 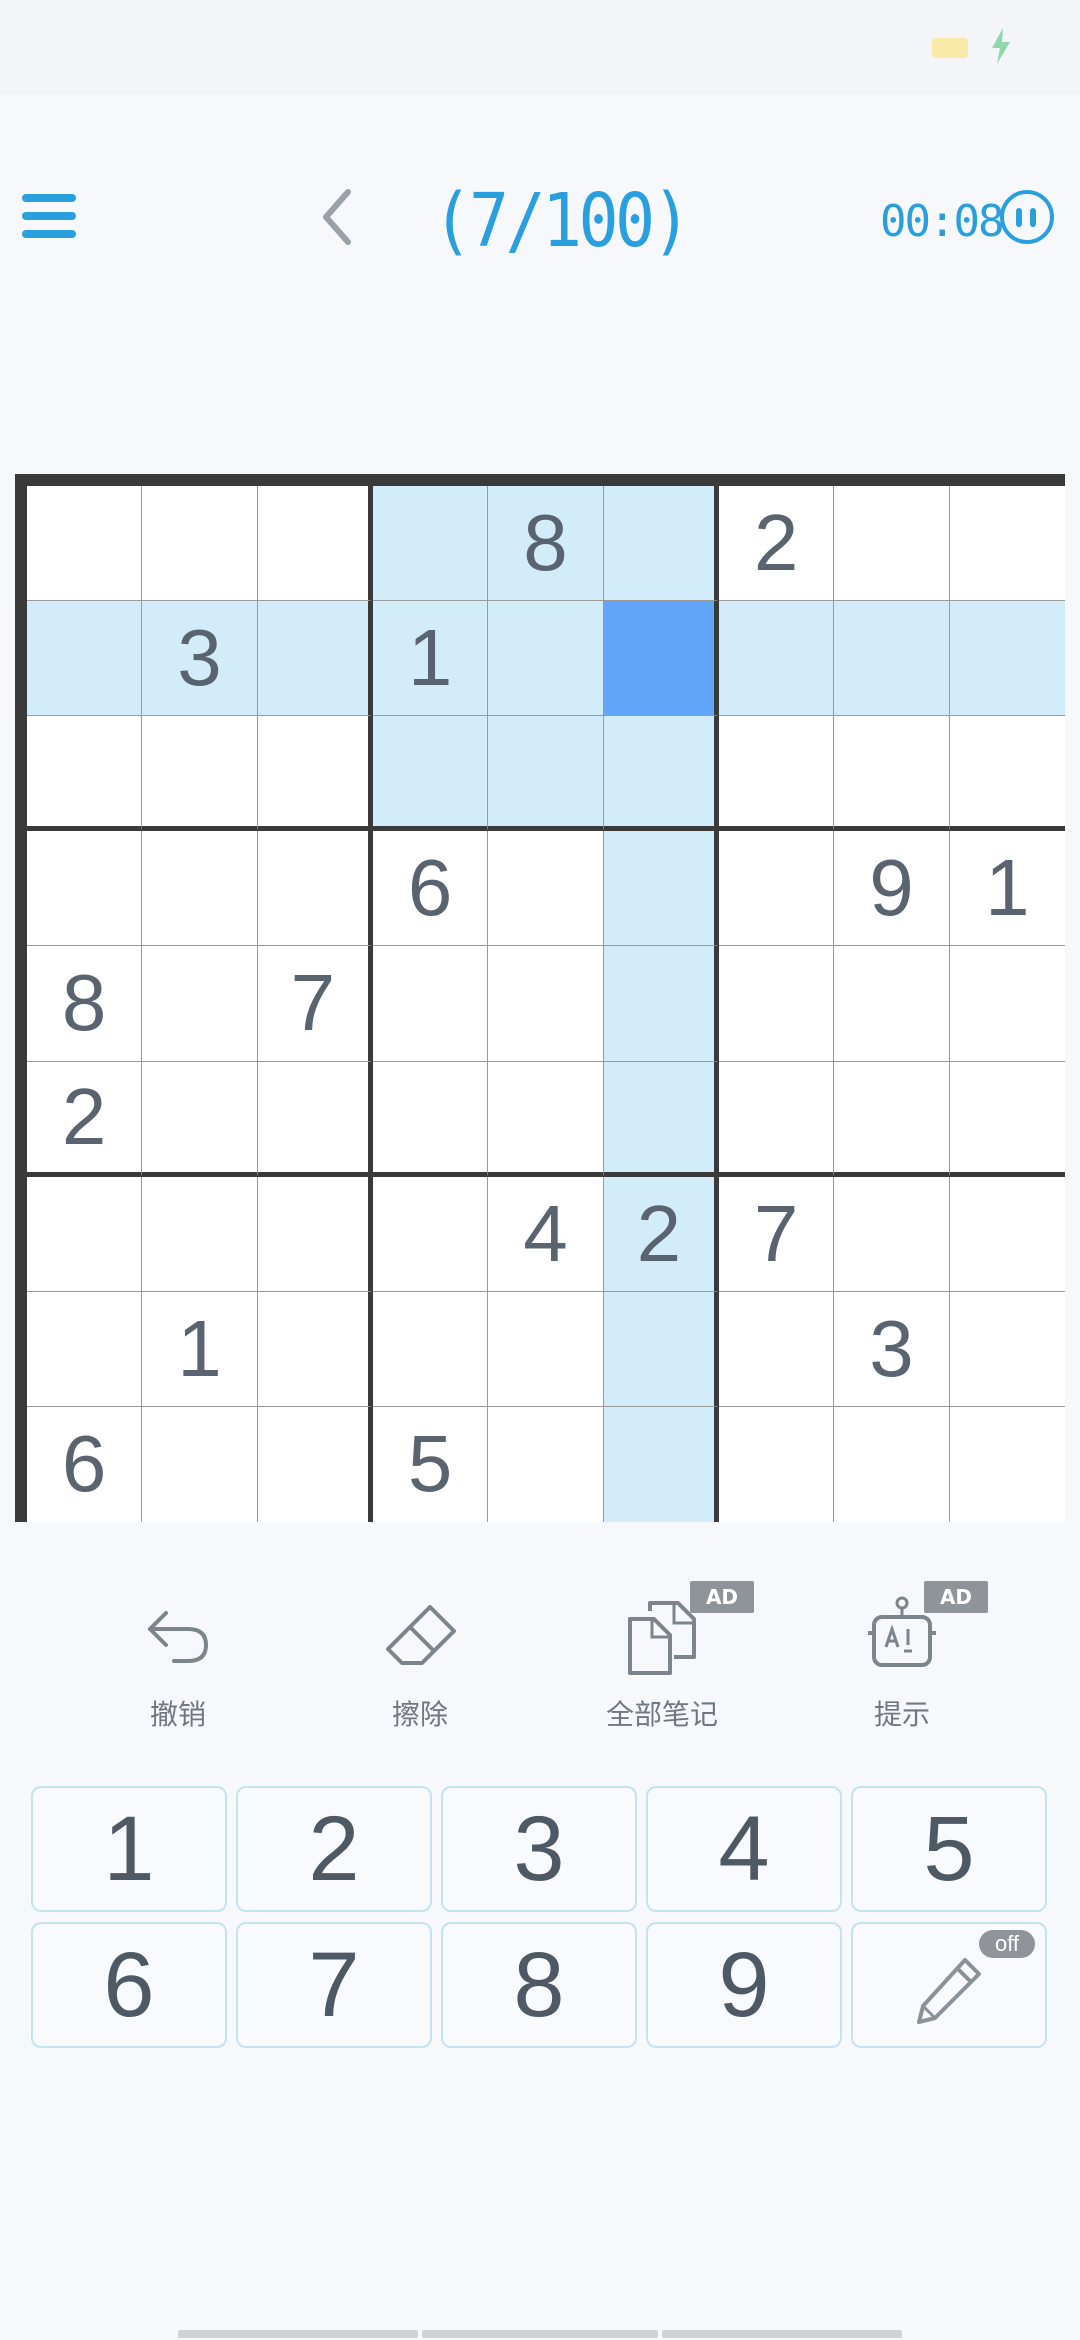 I want to click on sudoku-cell-r1c7: 2, so click(x=777, y=544).